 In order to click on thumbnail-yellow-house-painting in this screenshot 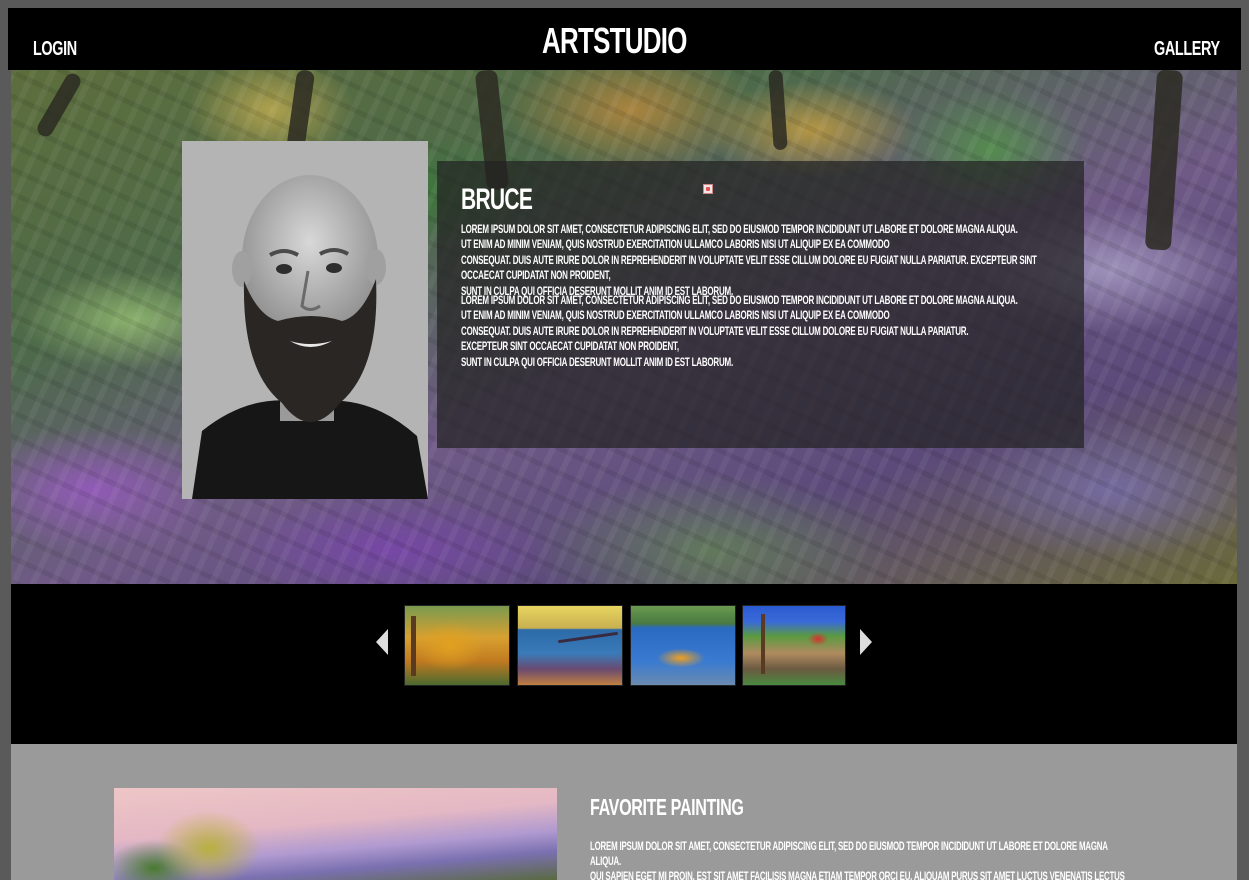, I will do `click(457, 645)`.